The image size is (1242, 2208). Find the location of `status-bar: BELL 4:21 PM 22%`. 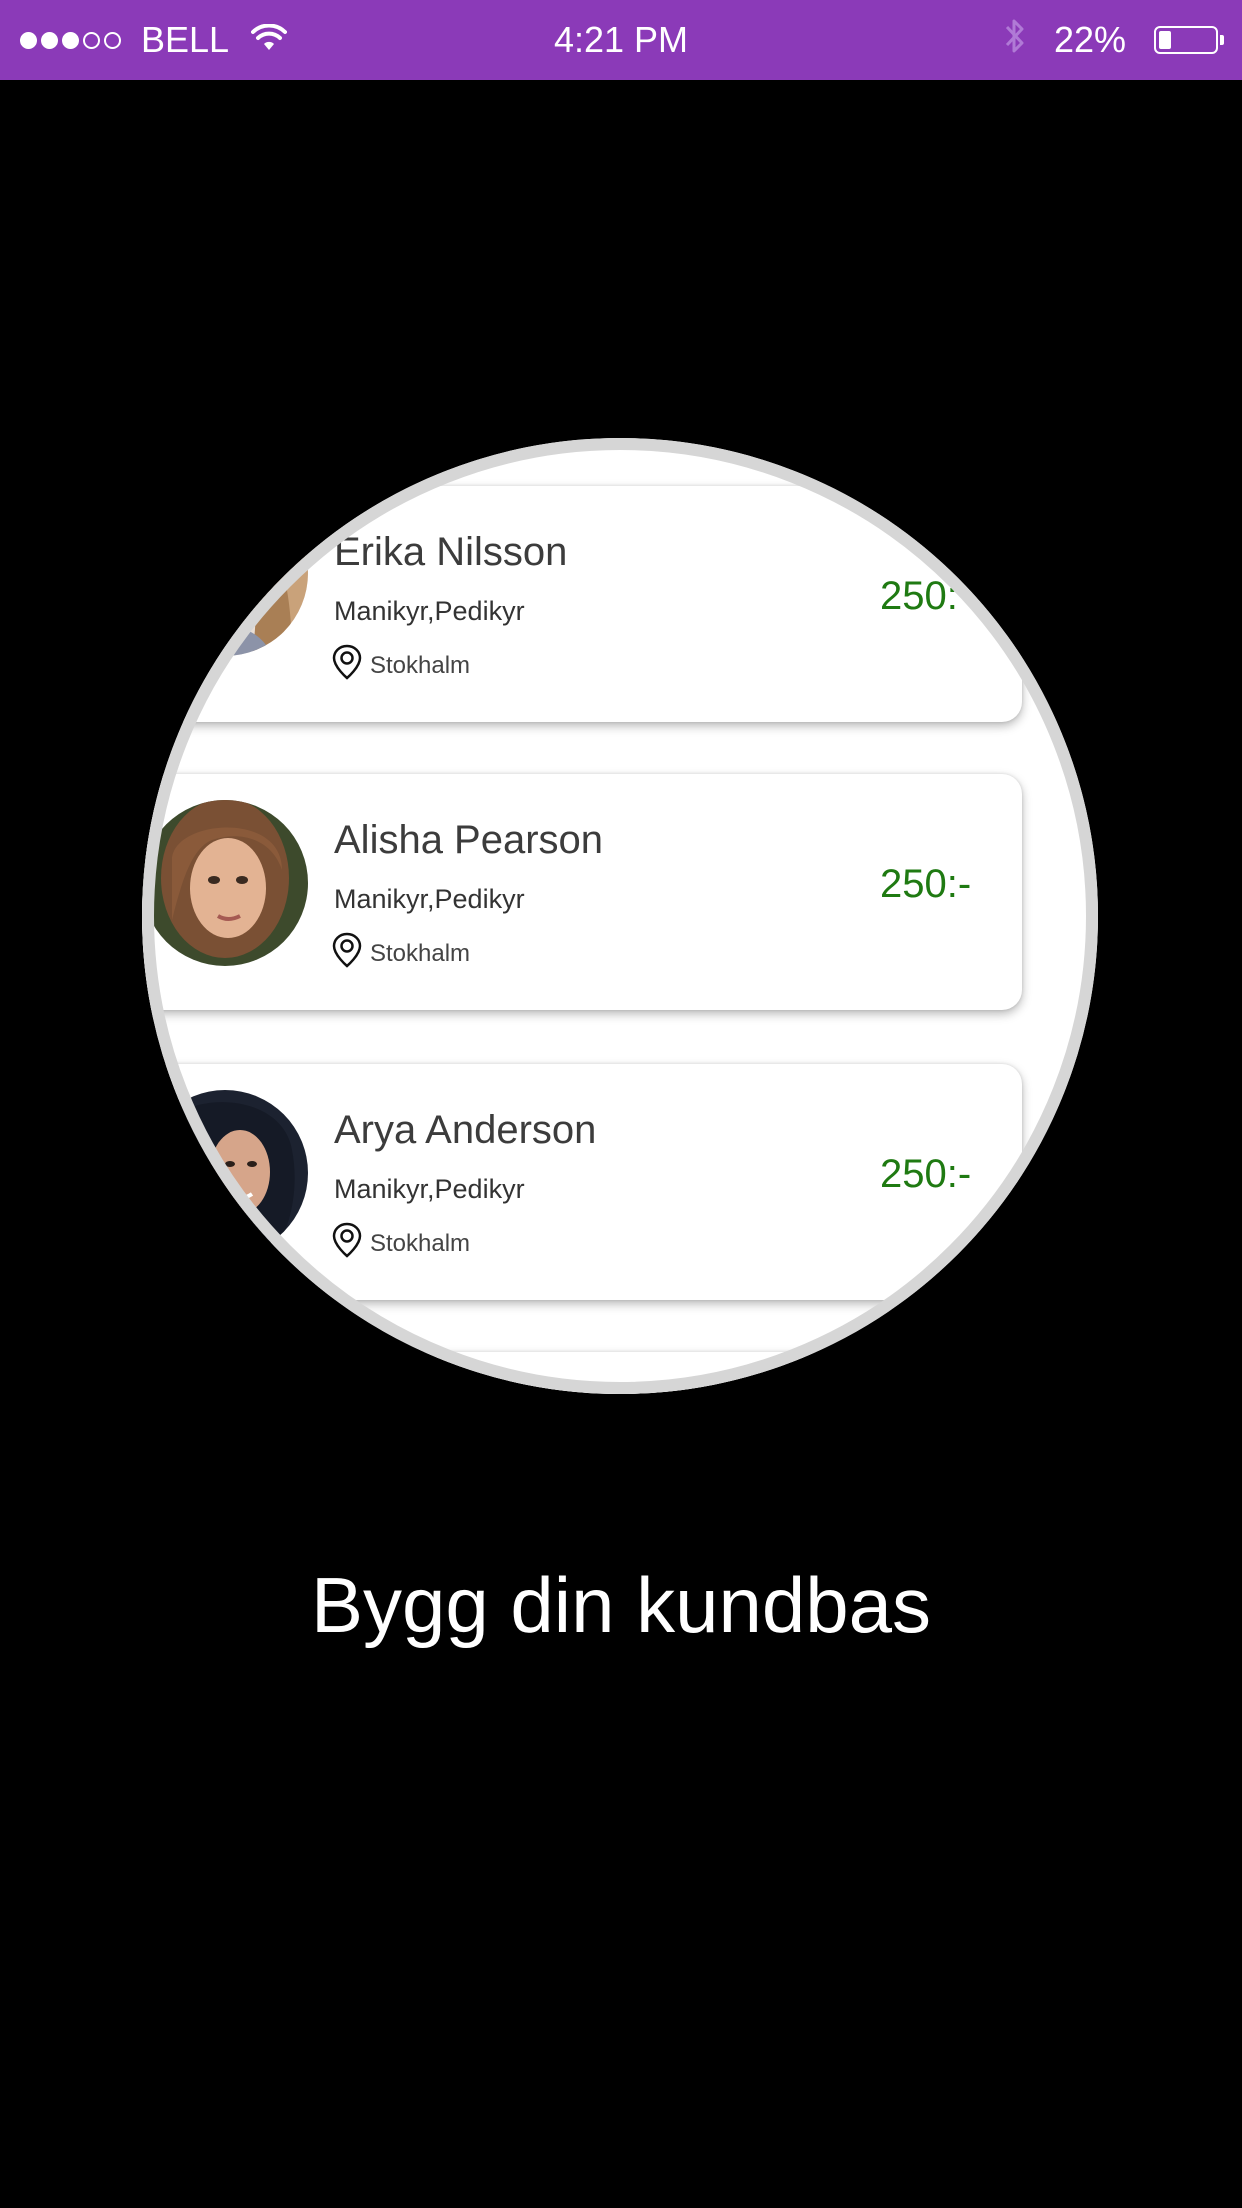

status-bar: BELL 4:21 PM 22% is located at coordinates (621, 40).